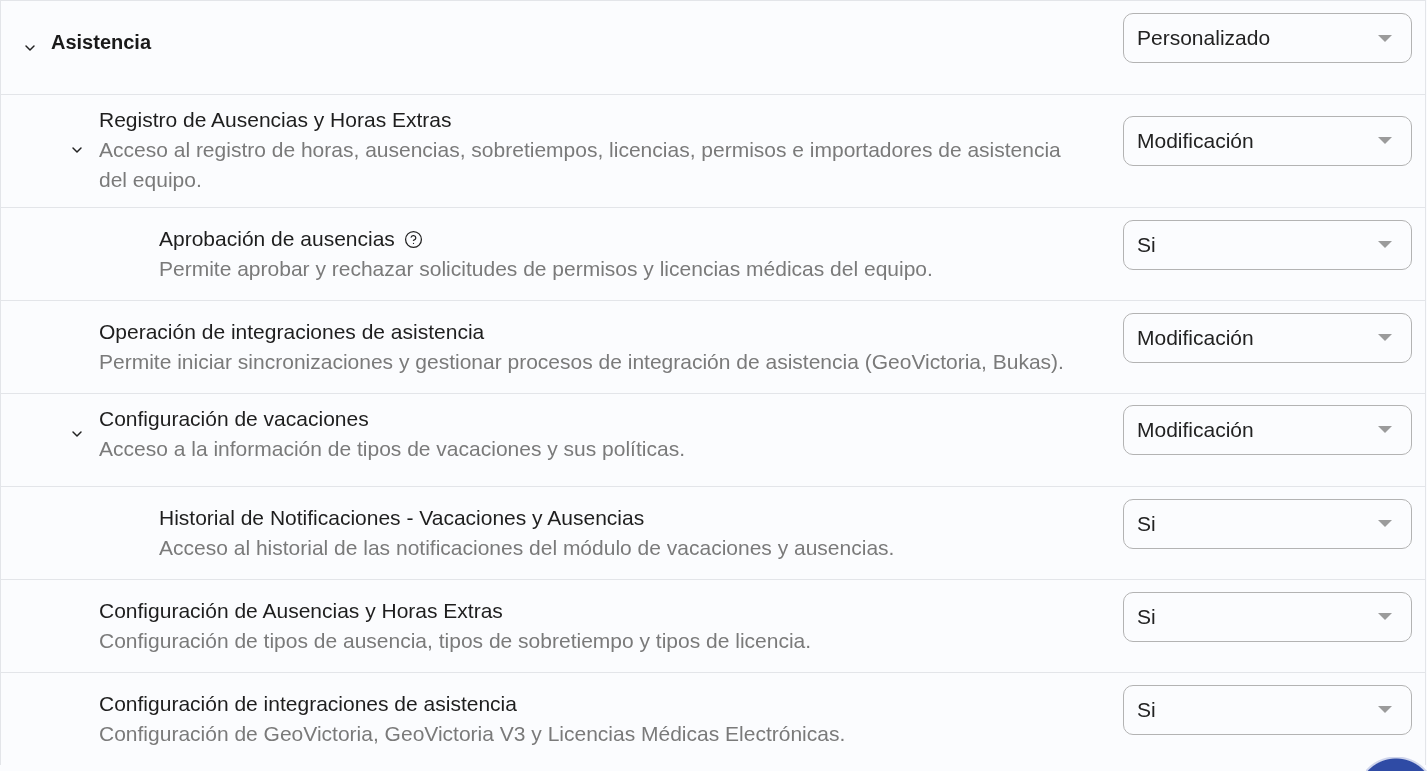  Describe the element at coordinates (1267, 38) in the screenshot. I see `access-select: Personalizado` at that location.